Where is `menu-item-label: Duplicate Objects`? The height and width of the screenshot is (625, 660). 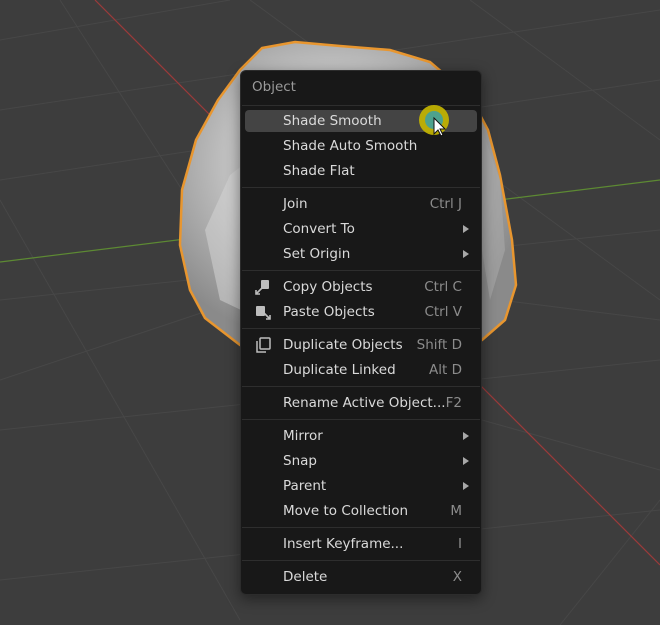 menu-item-label: Duplicate Objects is located at coordinates (343, 345).